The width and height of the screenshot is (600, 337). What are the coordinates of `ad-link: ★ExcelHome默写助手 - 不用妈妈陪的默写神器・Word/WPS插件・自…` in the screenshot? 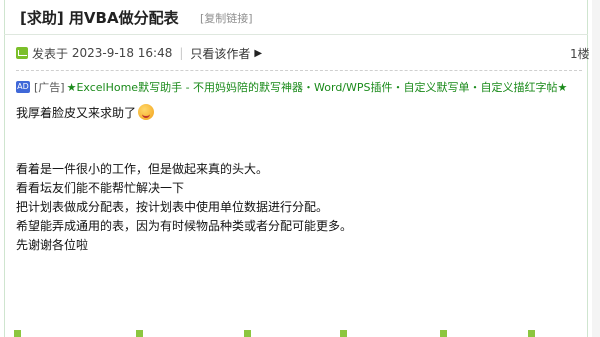 It's located at (317, 87).